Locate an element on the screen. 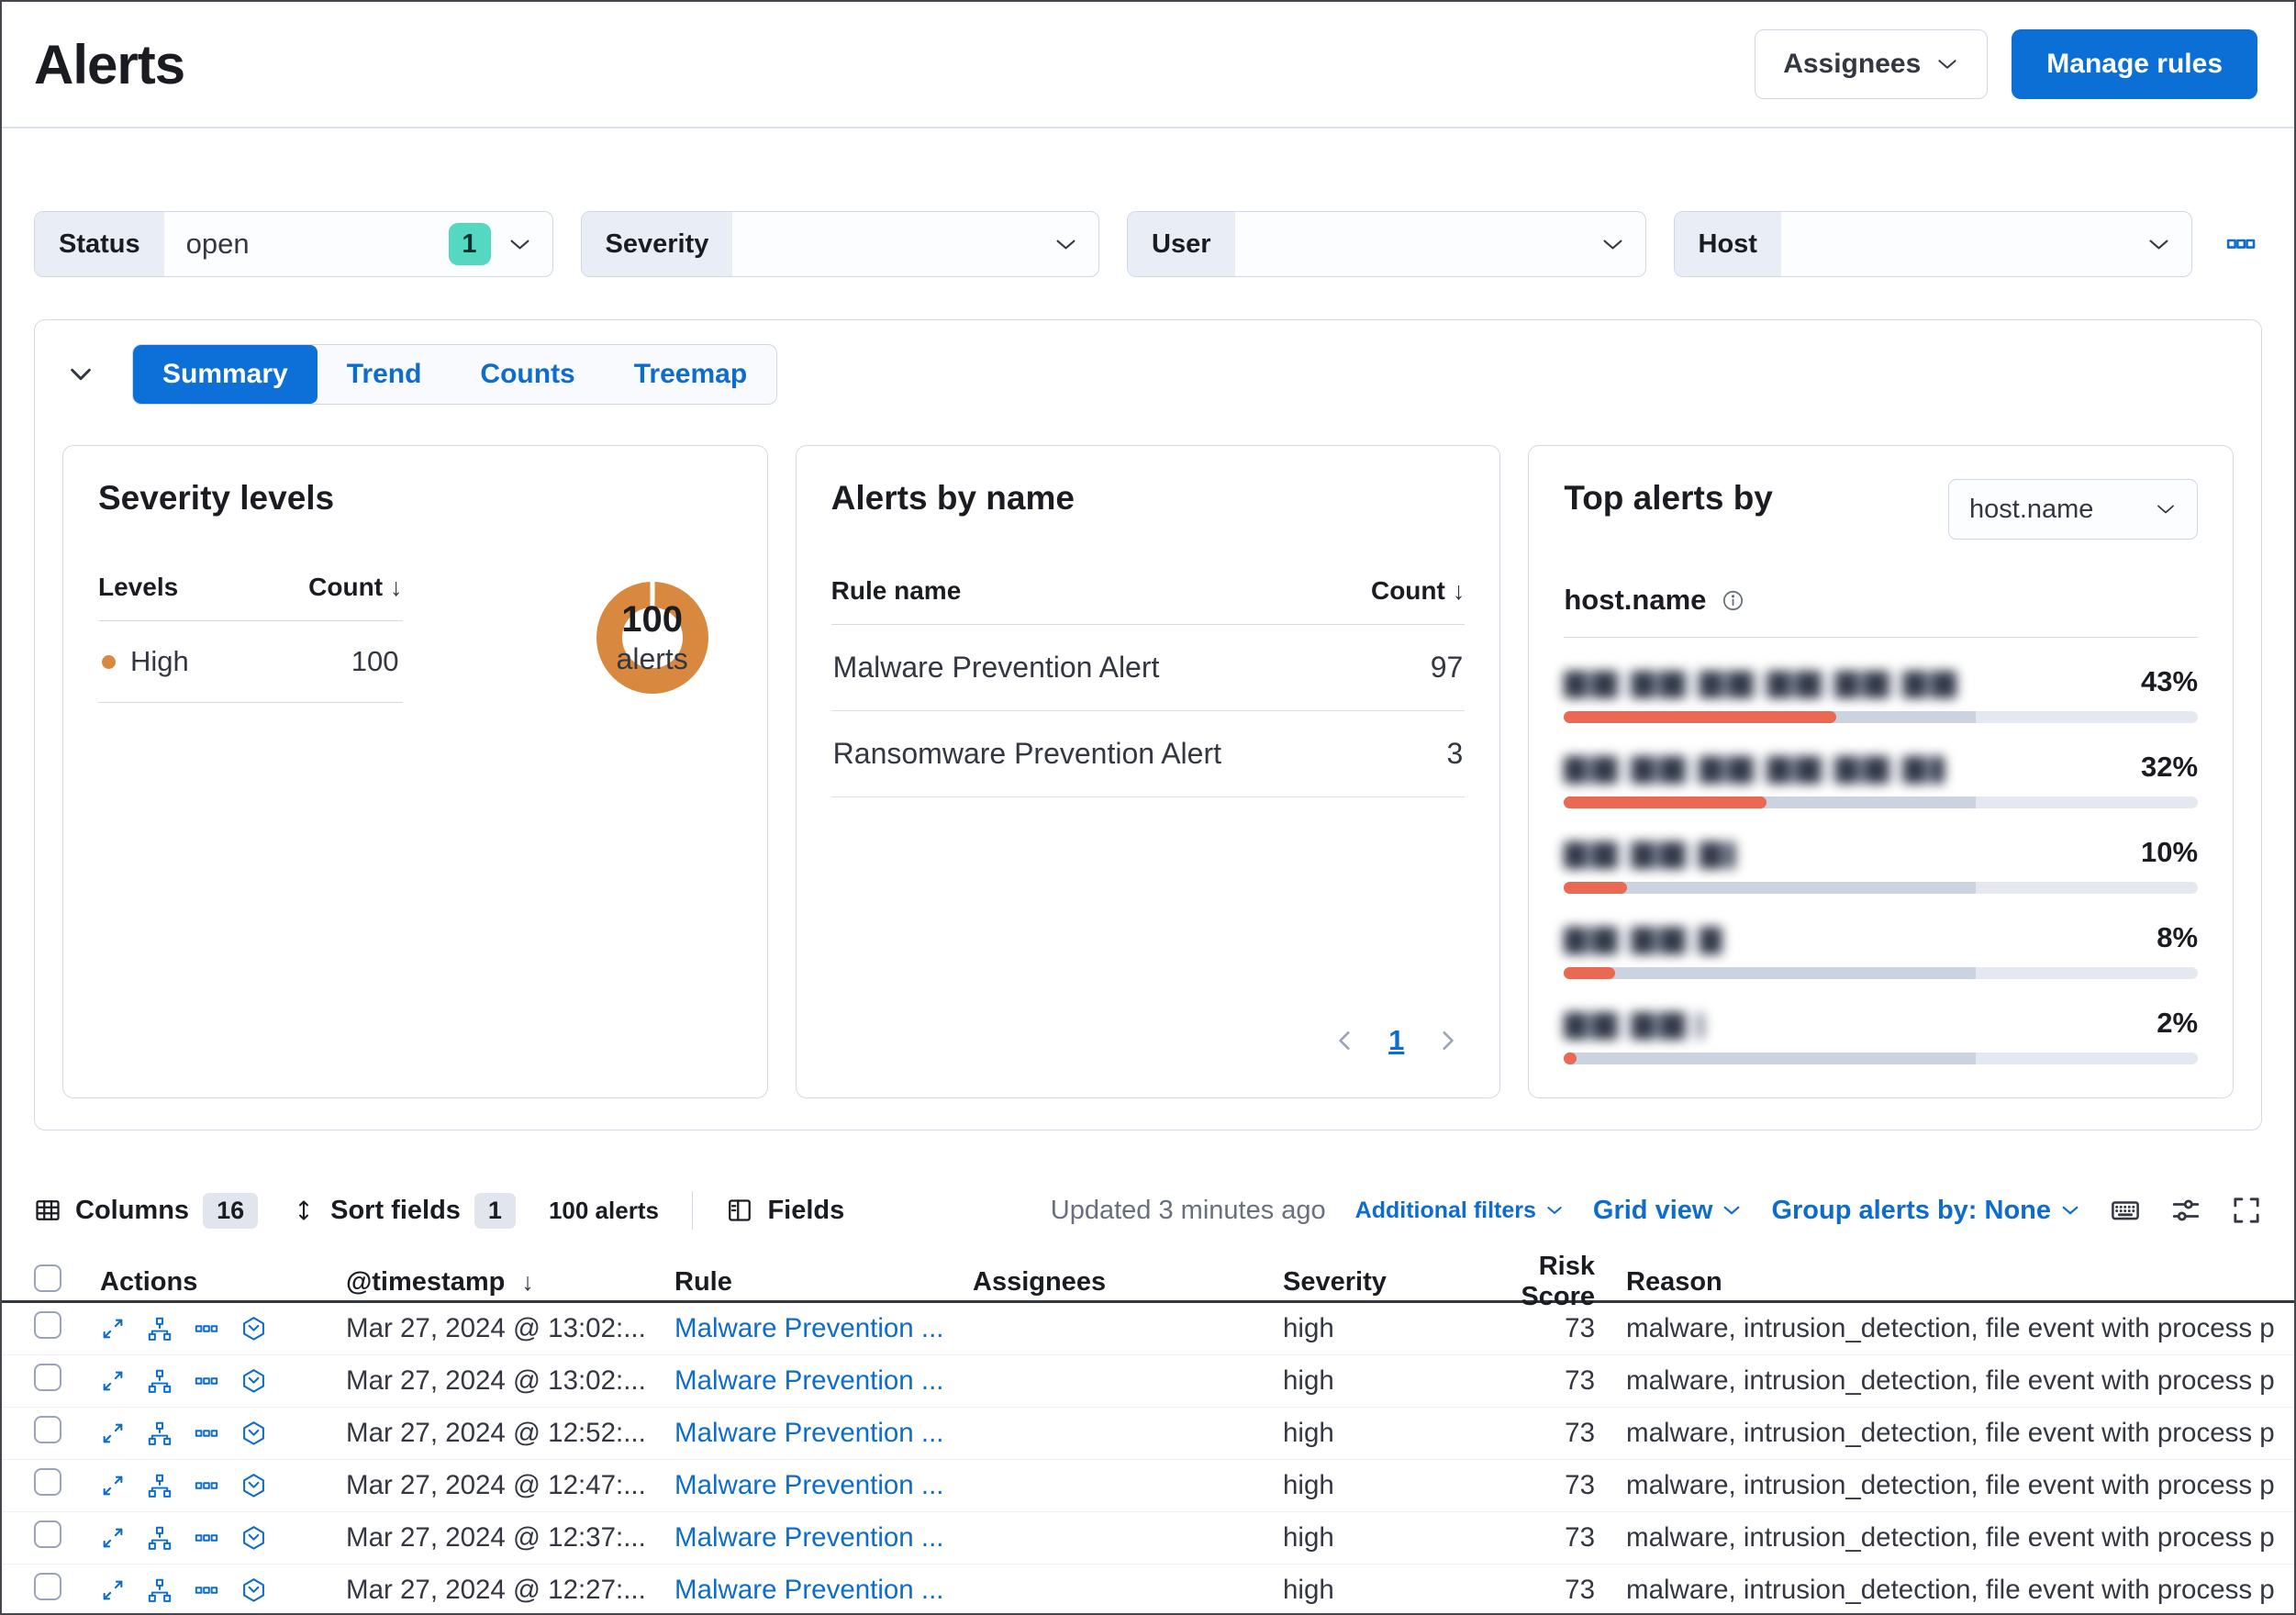  severity-donut-chart: 100 alerts is located at coordinates (652, 638).